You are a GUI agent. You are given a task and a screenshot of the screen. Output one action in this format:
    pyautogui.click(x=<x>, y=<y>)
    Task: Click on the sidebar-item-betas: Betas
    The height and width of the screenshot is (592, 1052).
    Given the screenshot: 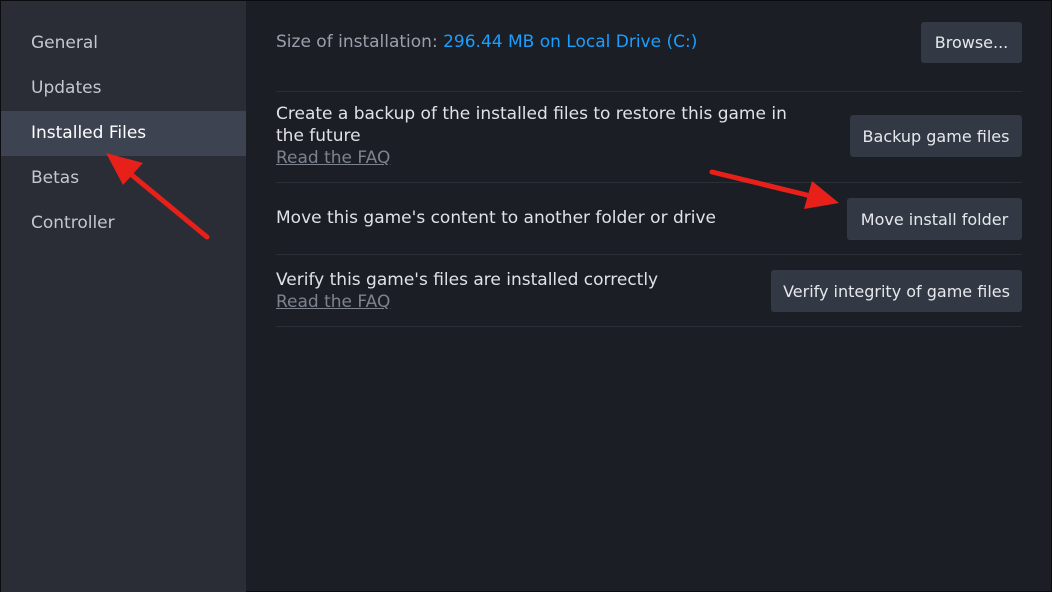 What is the action you would take?
    pyautogui.click(x=123, y=178)
    